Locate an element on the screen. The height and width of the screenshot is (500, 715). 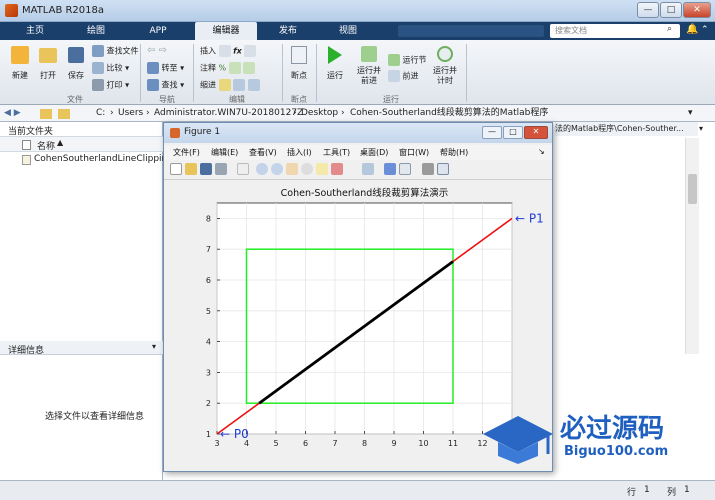
x-tick-label: 6 is located at coordinates (305, 443).